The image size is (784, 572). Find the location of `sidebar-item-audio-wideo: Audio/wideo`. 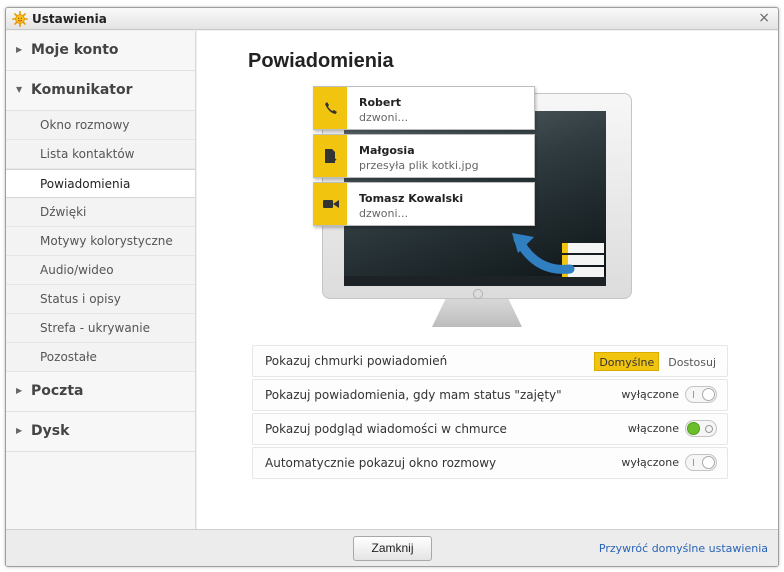

sidebar-item-audio-wideo: Audio/wideo is located at coordinates (100, 270).